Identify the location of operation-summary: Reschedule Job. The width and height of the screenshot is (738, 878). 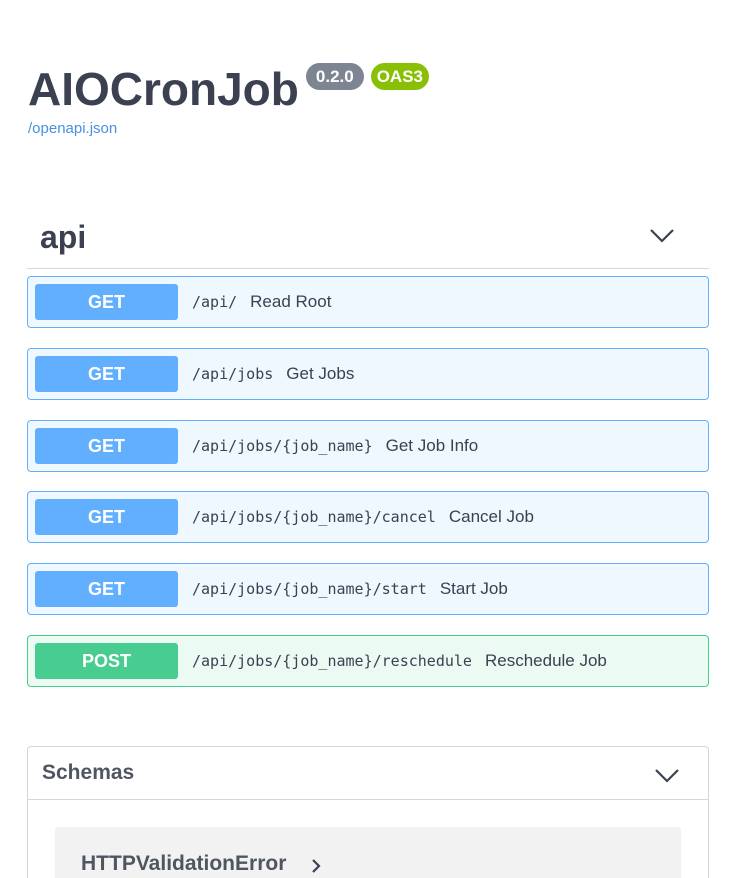
(545, 660).